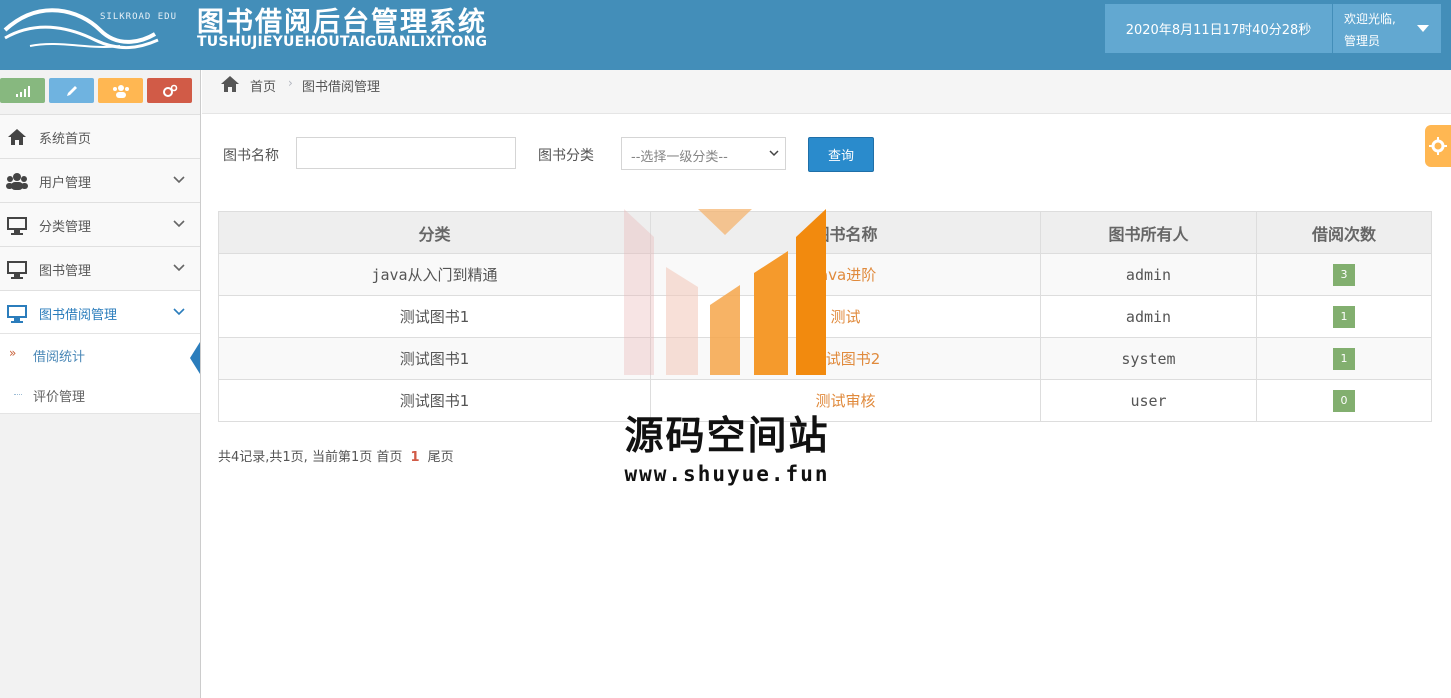  I want to click on book-category-label: 图书分类, so click(566, 156).